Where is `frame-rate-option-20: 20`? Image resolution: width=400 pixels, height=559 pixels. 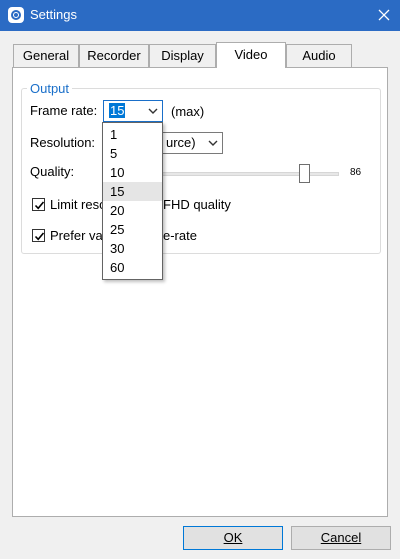
frame-rate-option-20: 20 is located at coordinates (132, 210).